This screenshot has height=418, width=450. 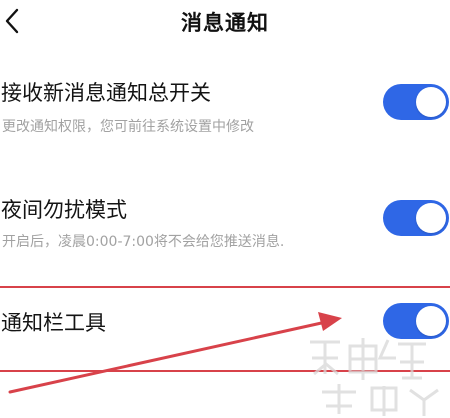 I want to click on top-navigation-bar: 消息通知, so click(x=225, y=22).